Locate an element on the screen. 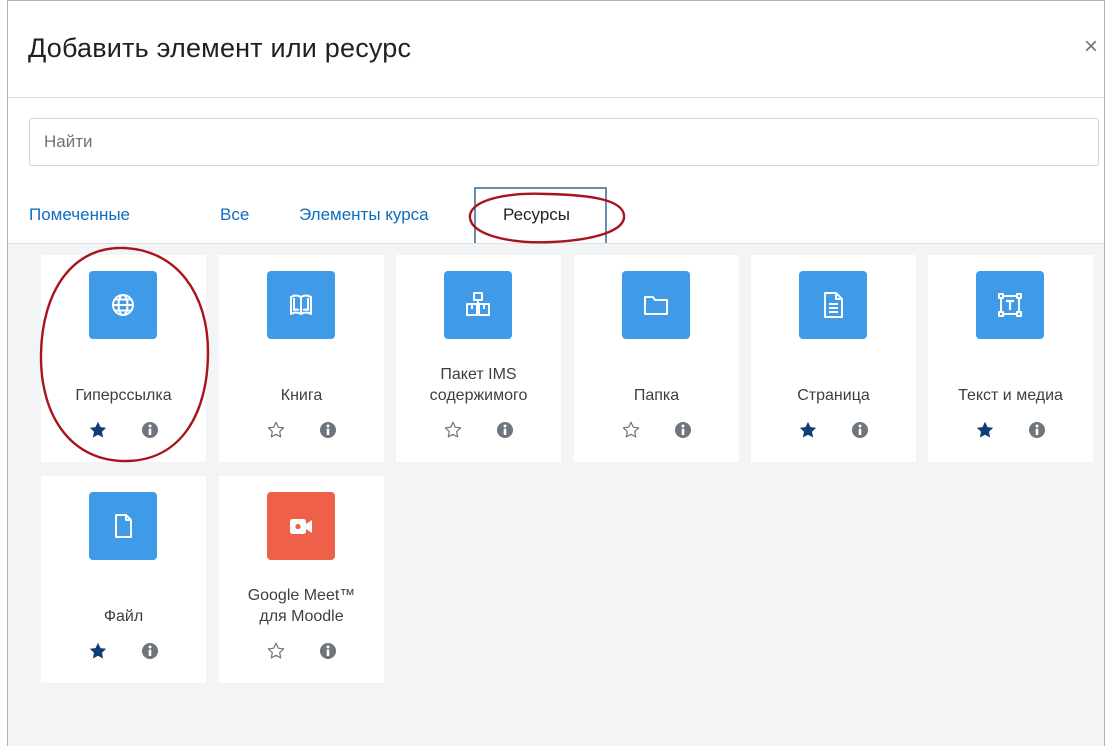  tab-bar: Помеченные Все Элементы курса Ресурсы is located at coordinates (556, 215).